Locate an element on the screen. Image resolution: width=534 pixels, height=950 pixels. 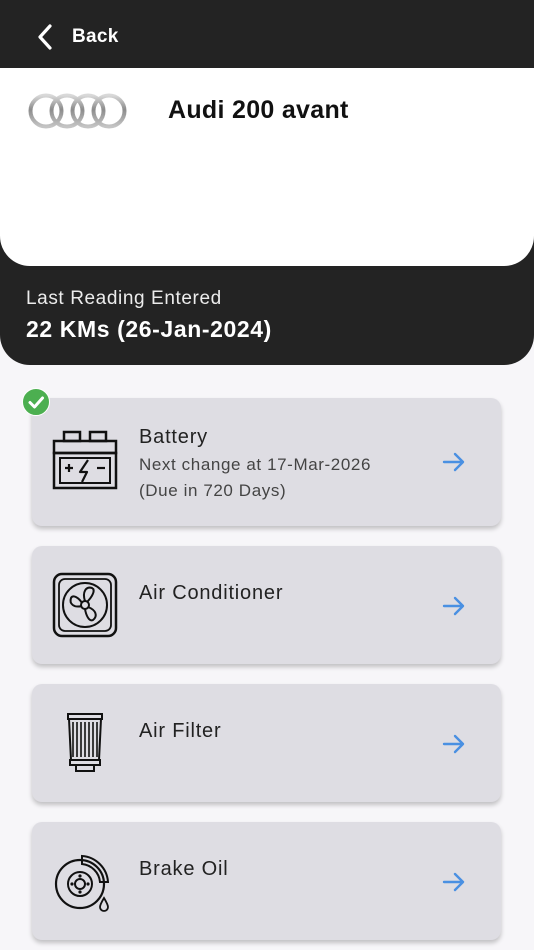
service-title-battery: Battery is located at coordinates (173, 437).